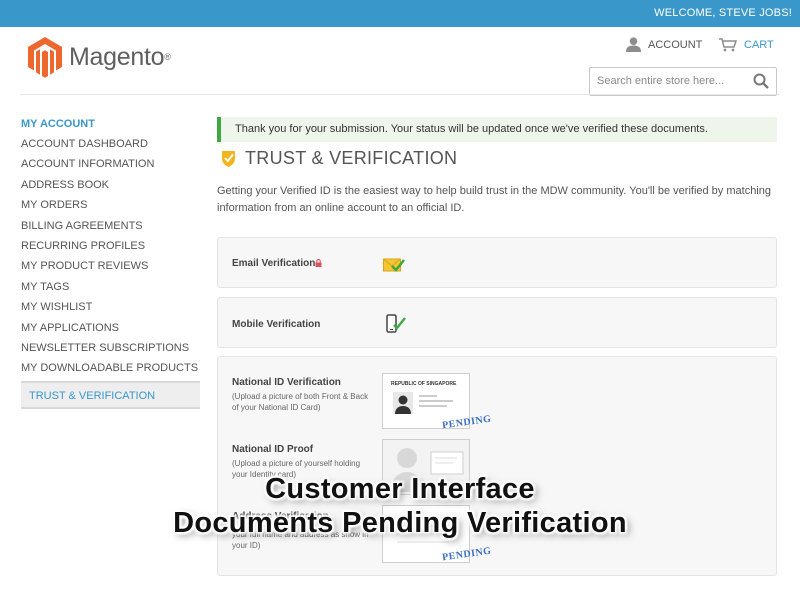  I want to click on account-link: ACCOUNT, so click(663, 44).